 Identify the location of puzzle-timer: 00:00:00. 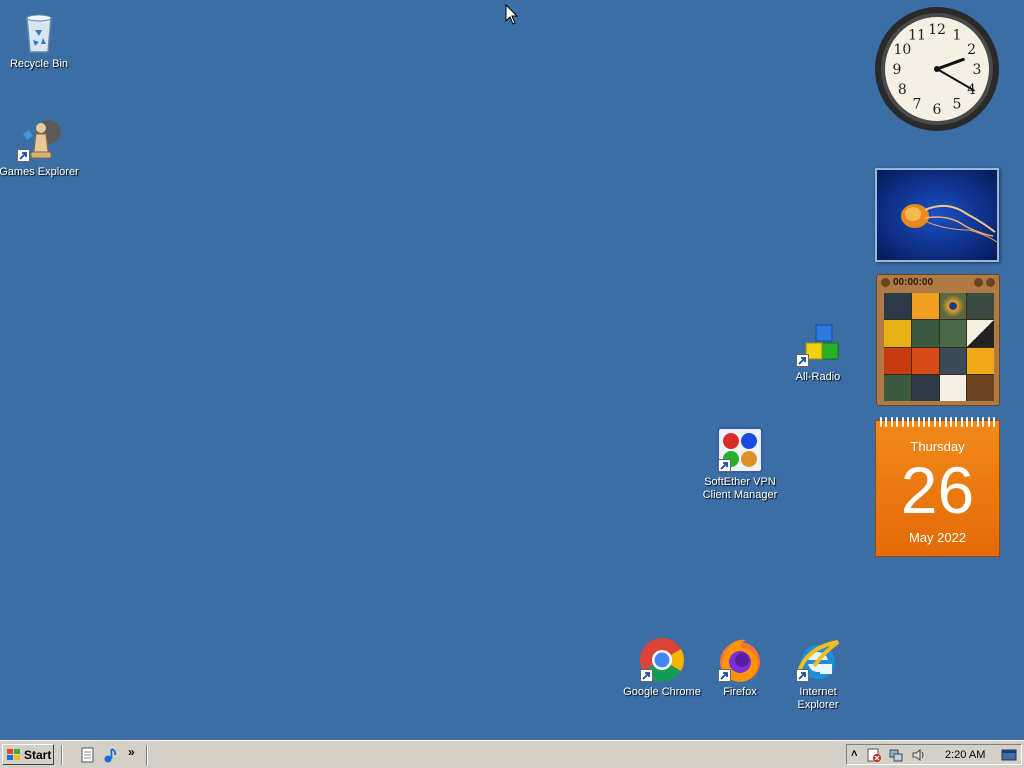
(913, 282).